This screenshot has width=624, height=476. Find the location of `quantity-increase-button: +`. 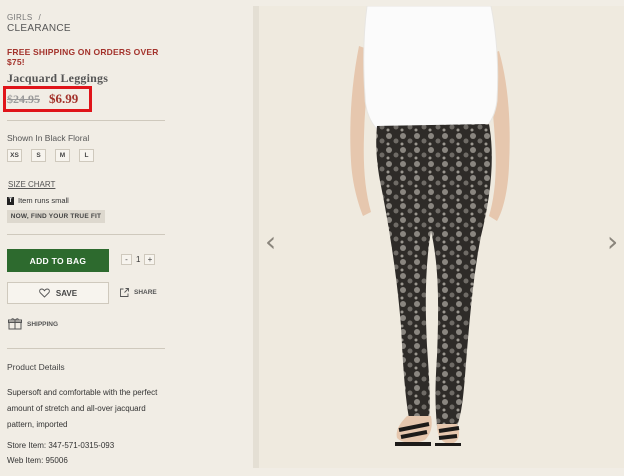

quantity-increase-button: + is located at coordinates (150, 259).